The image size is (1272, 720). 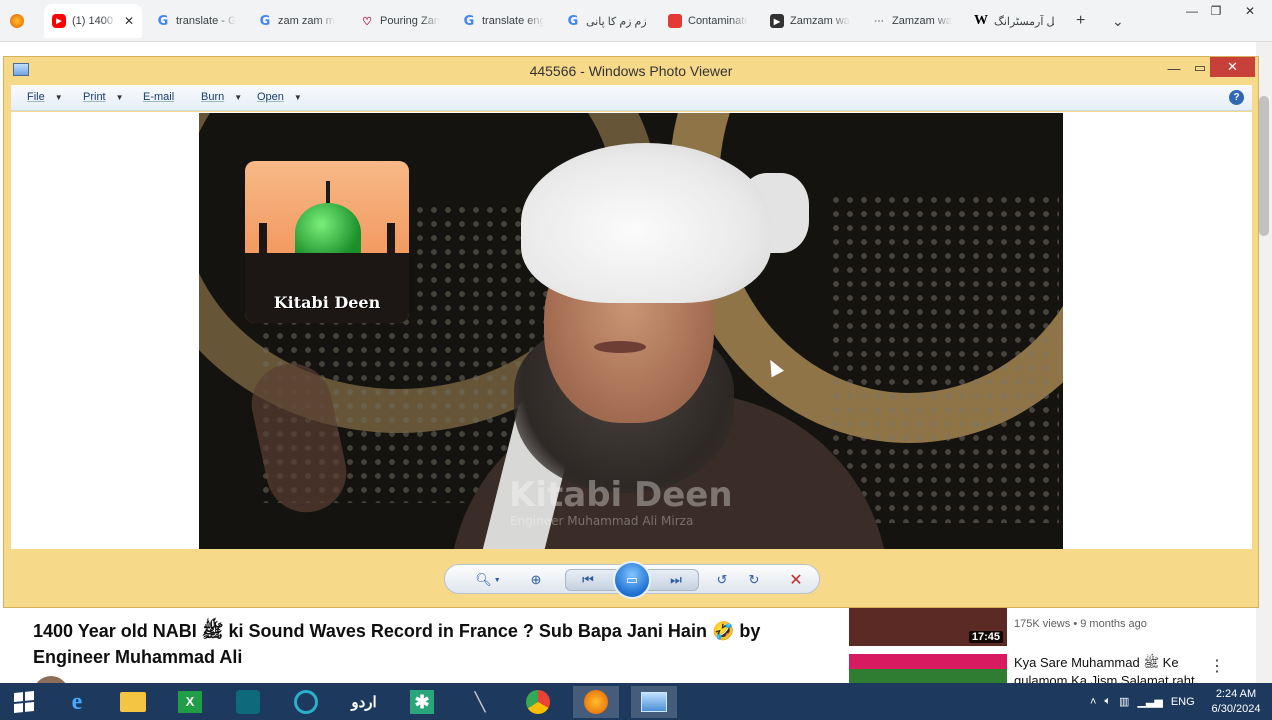 What do you see at coordinates (675, 21) in the screenshot?
I see `site-icon` at bounding box center [675, 21].